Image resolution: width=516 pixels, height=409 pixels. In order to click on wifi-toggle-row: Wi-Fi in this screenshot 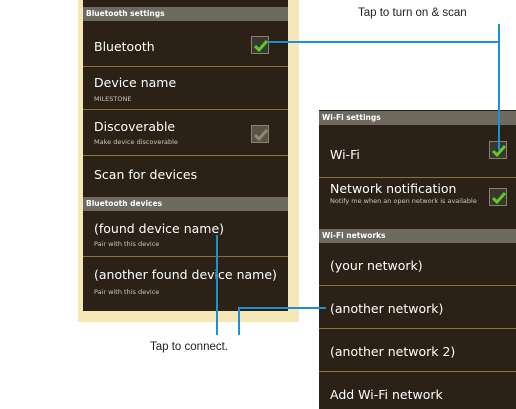, I will do `click(417, 151)`.